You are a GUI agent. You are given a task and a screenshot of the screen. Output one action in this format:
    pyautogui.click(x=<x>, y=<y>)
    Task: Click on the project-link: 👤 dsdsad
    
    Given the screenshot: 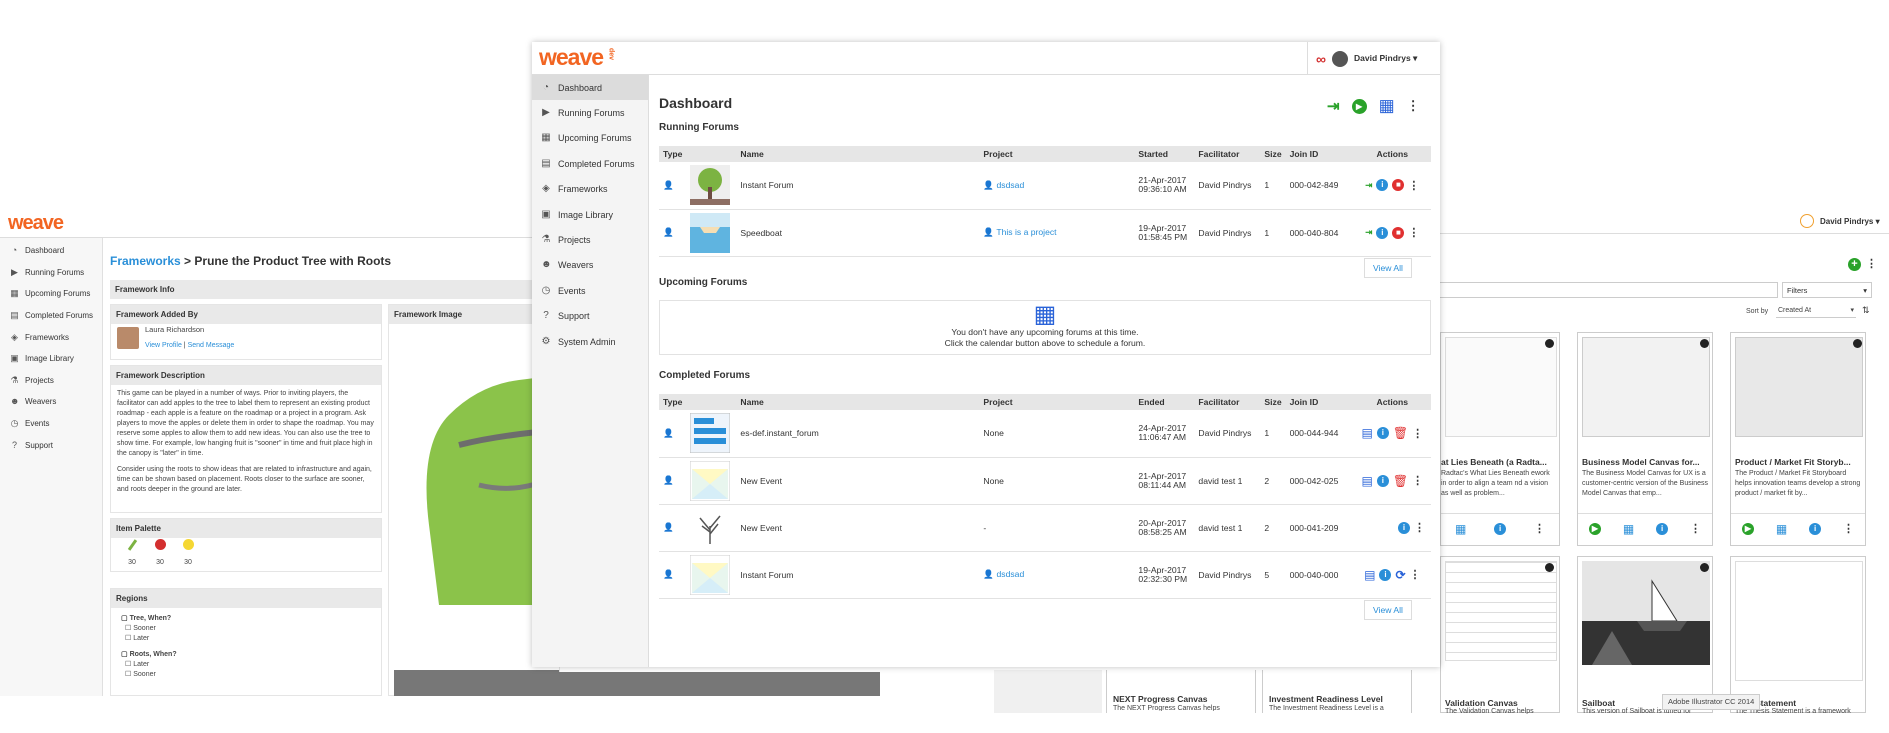 What is the action you would take?
    pyautogui.click(x=1057, y=575)
    